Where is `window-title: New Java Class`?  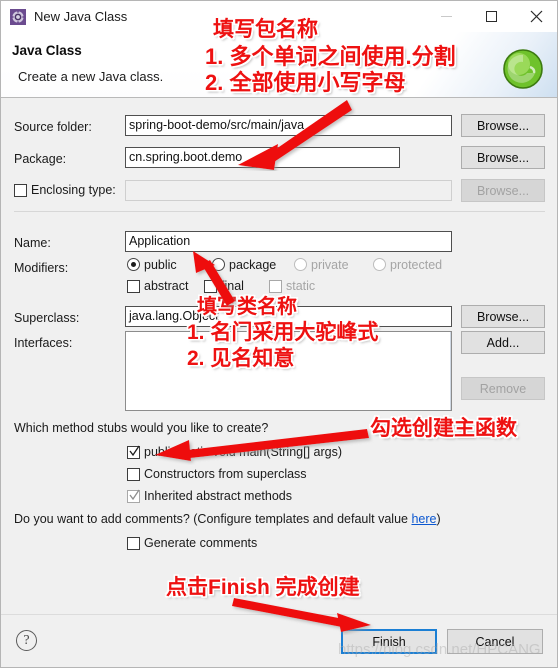 window-title: New Java Class is located at coordinates (81, 16).